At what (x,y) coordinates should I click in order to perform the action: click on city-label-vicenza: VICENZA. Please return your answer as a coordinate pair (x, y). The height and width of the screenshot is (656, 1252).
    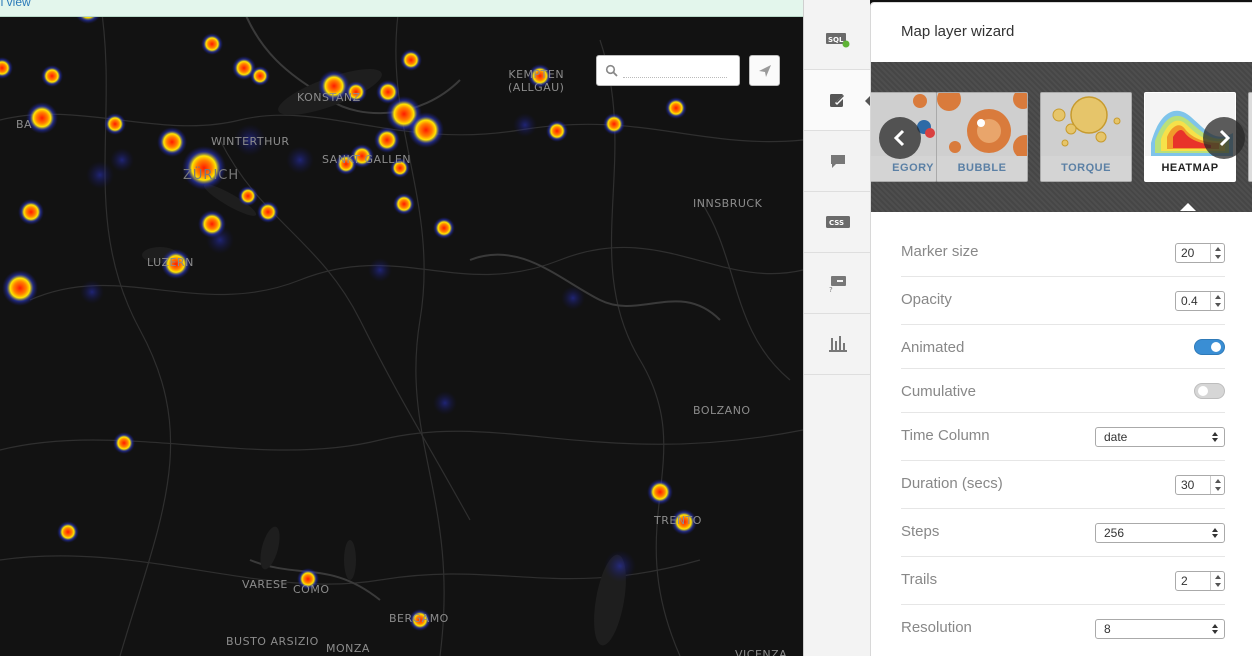
    Looking at the image, I should click on (761, 652).